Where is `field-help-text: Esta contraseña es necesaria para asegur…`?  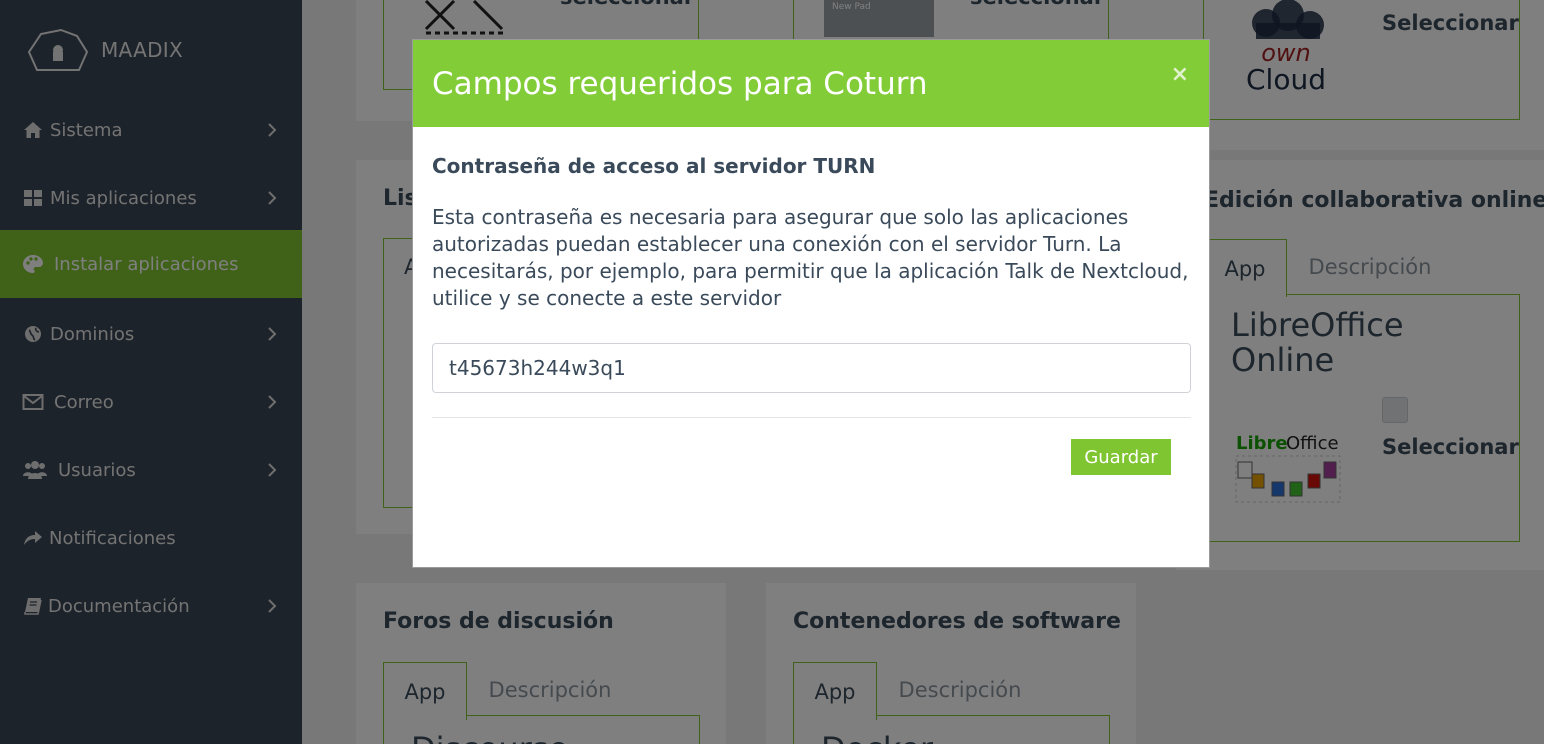
field-help-text: Esta contraseña es necesaria para asegur… is located at coordinates (810, 257).